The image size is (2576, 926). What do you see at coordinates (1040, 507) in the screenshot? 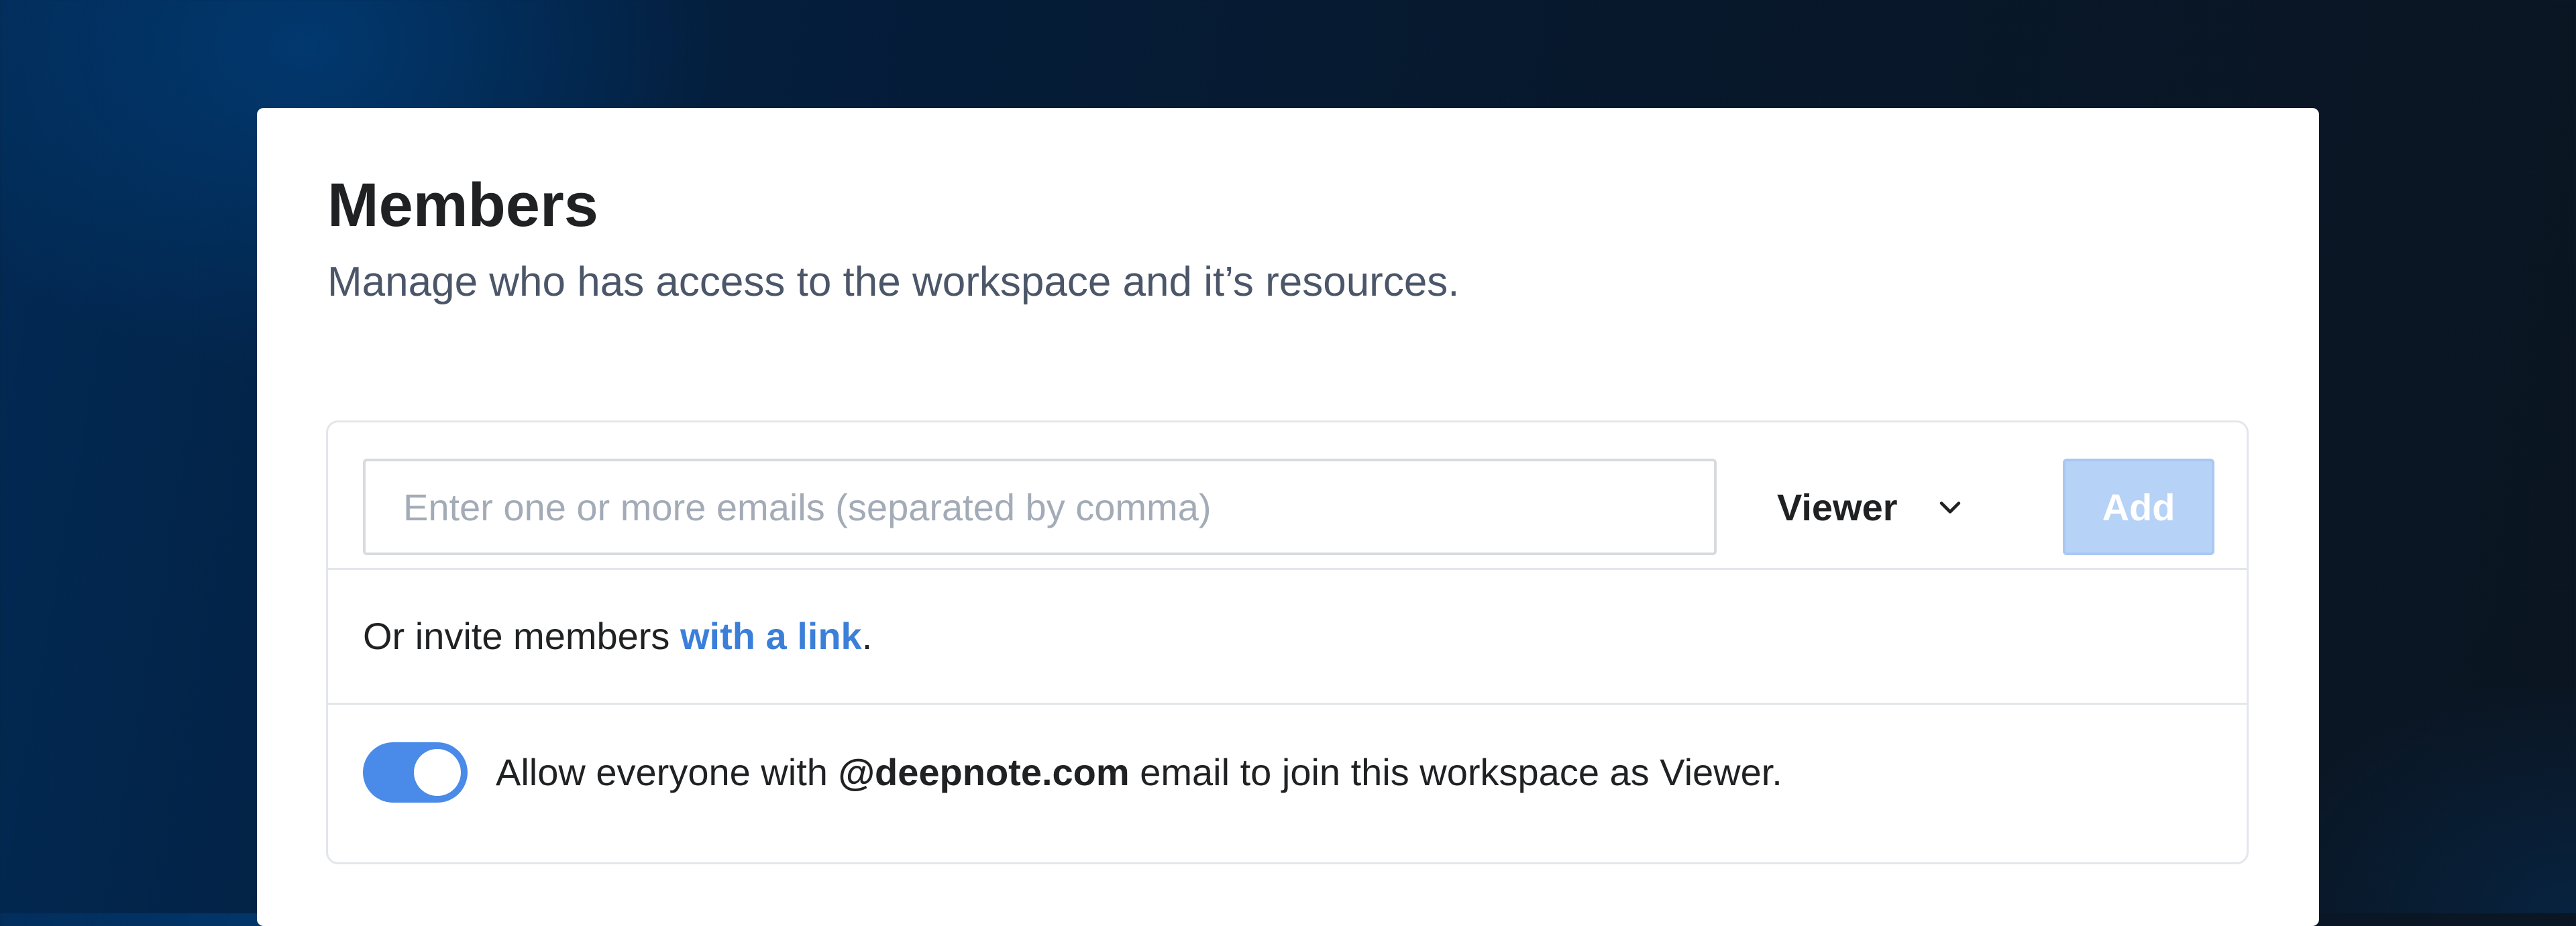
I see `email-input` at bounding box center [1040, 507].